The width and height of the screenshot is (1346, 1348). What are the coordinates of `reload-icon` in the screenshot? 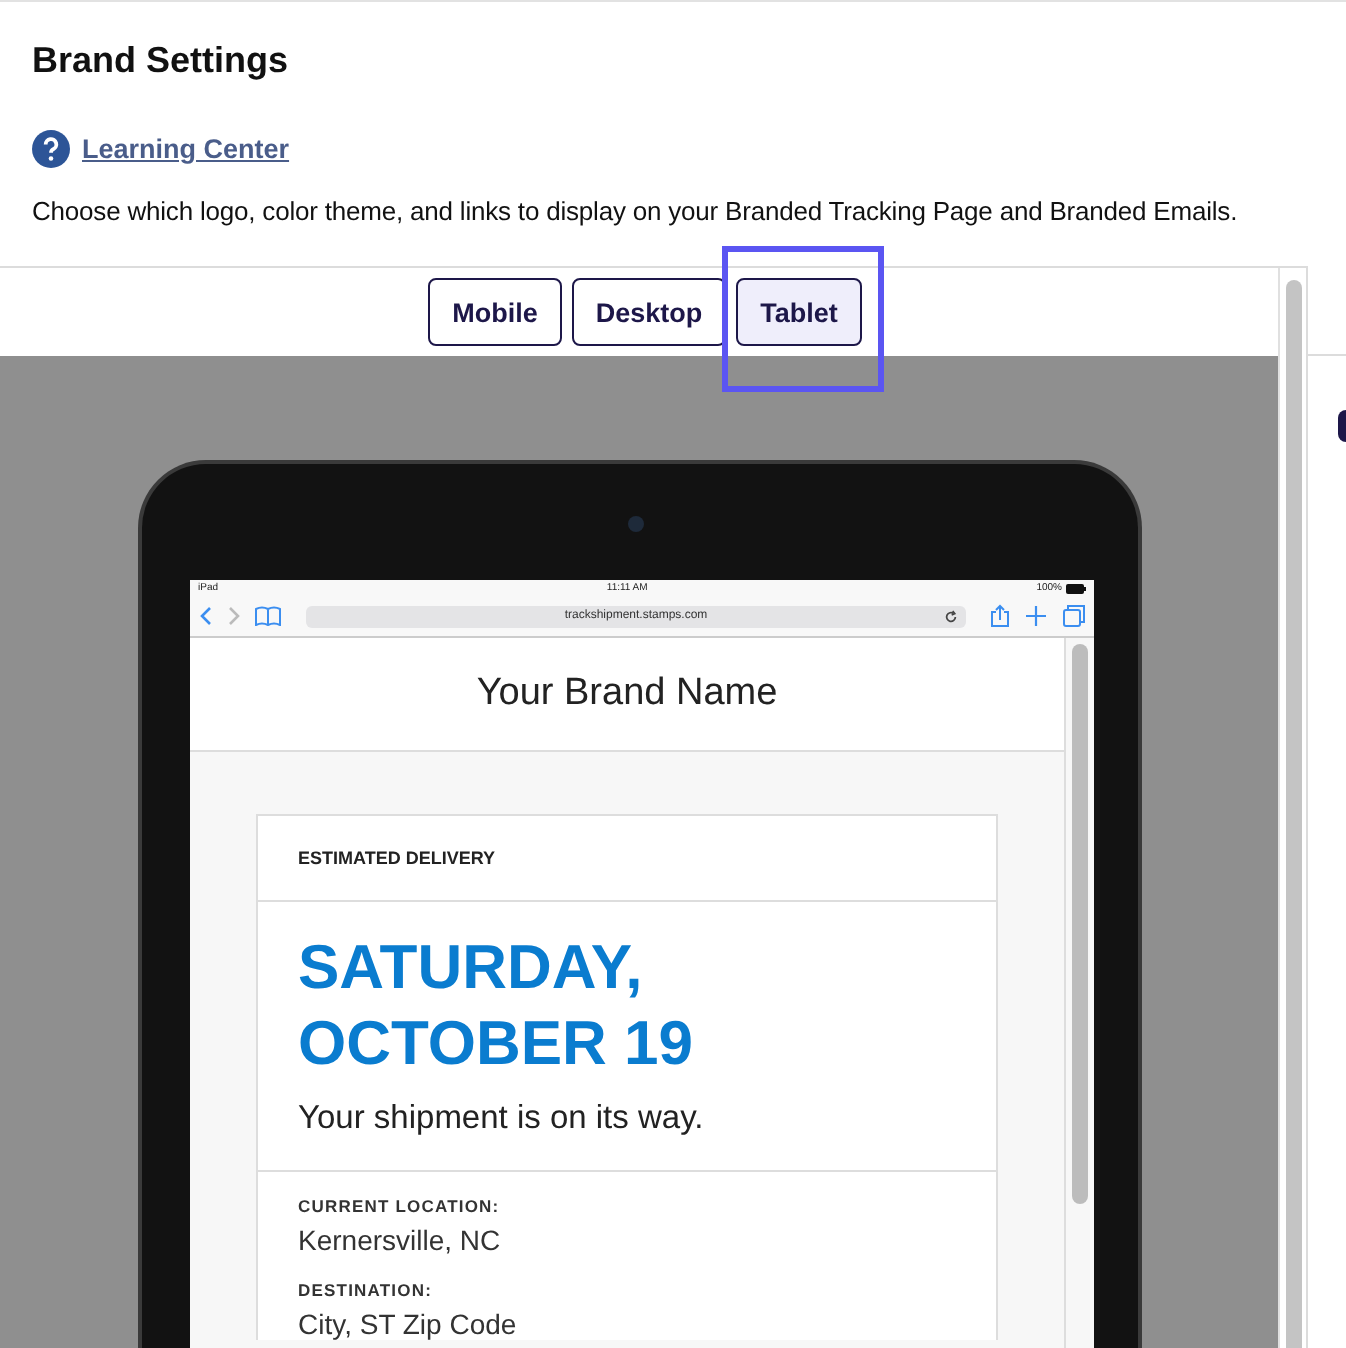 It's located at (951, 616).